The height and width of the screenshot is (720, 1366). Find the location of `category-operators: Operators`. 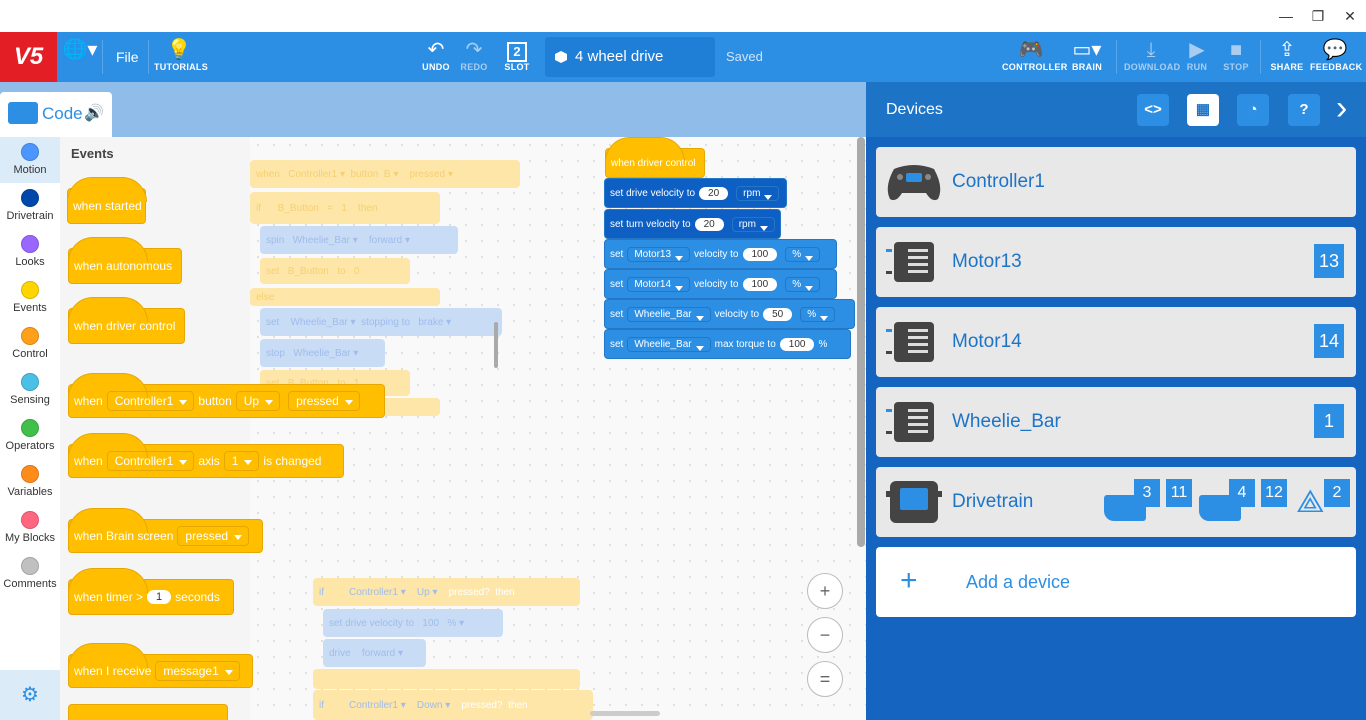

category-operators: Operators is located at coordinates (30, 436).